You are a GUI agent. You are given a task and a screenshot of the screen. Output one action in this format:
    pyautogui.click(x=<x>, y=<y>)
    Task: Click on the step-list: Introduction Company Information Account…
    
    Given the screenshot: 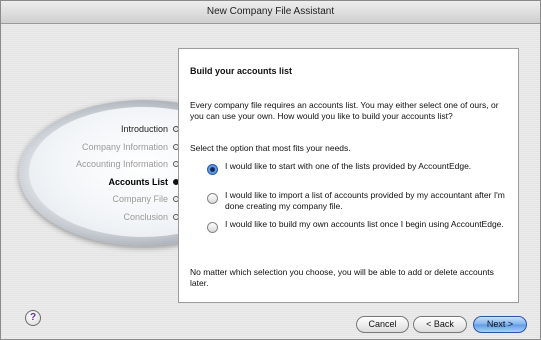 What is the action you would take?
    pyautogui.click(x=90, y=173)
    